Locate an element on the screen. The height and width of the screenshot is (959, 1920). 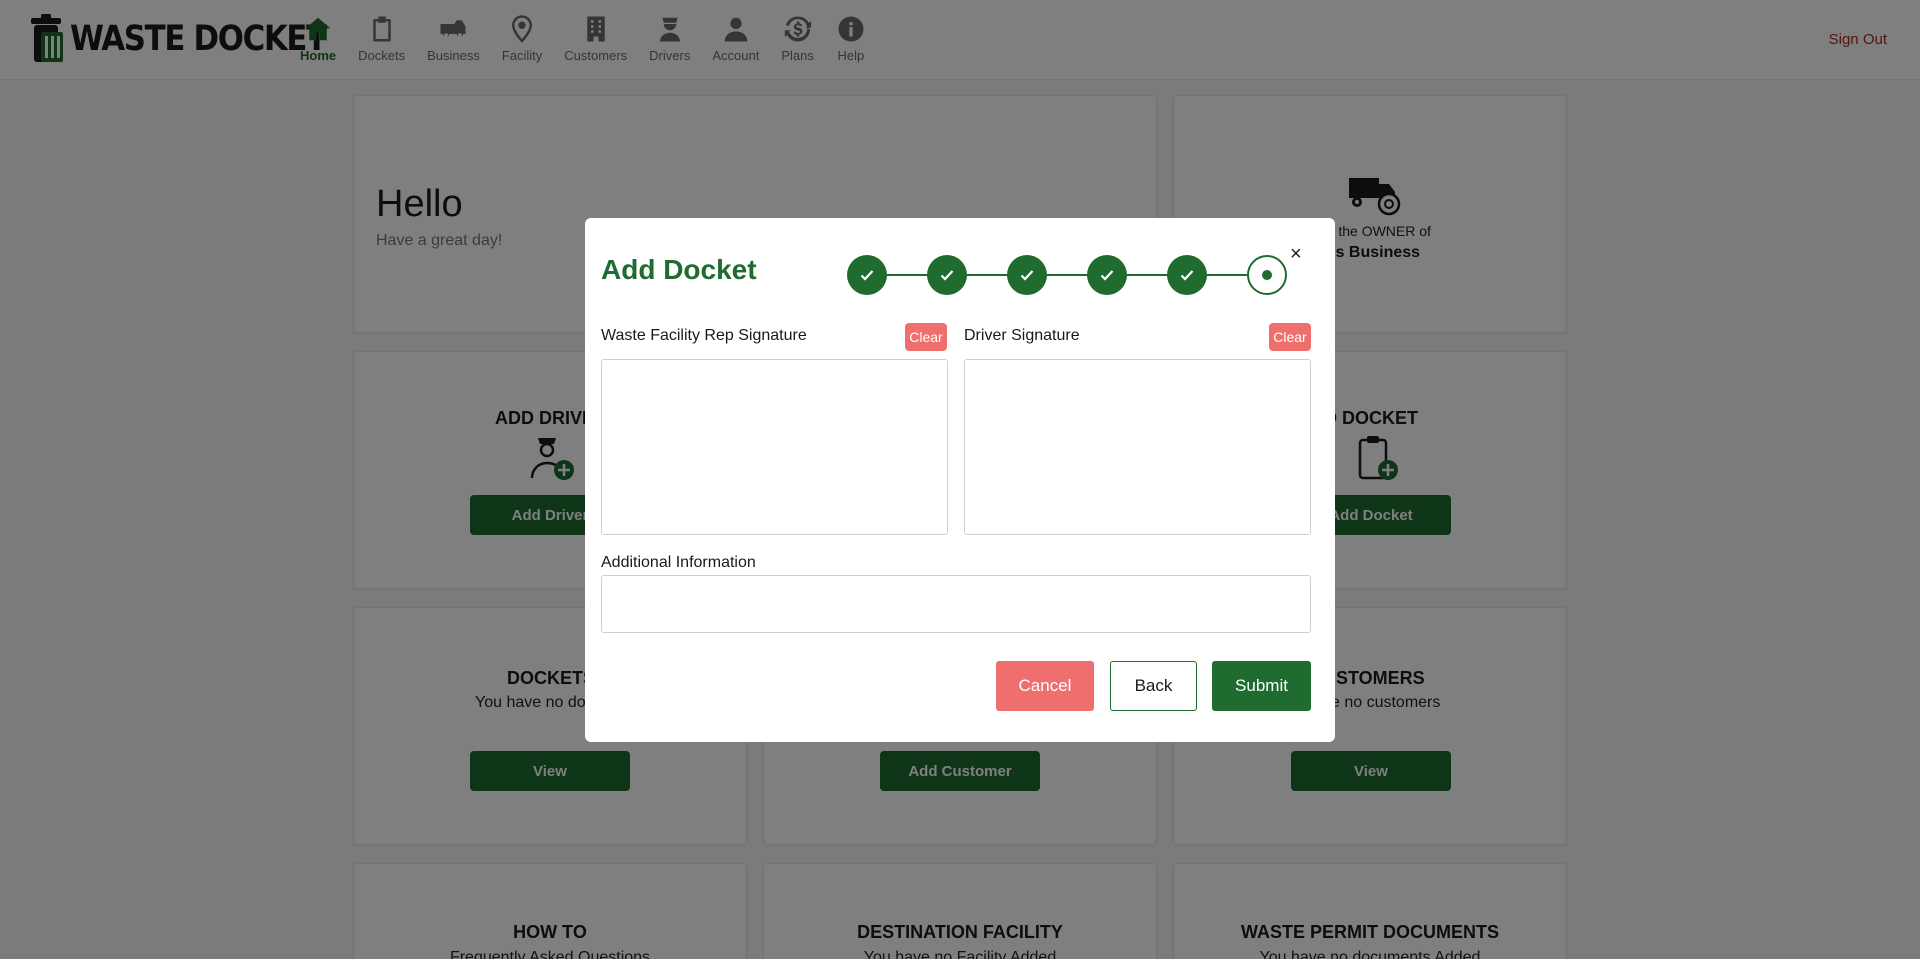
additional-info-label: Additional Information is located at coordinates (678, 562).